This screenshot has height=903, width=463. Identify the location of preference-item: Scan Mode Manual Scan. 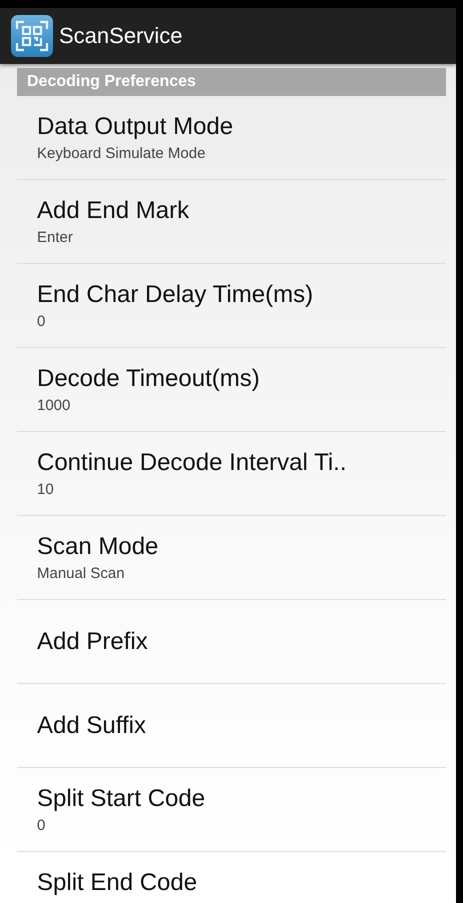
(231, 558).